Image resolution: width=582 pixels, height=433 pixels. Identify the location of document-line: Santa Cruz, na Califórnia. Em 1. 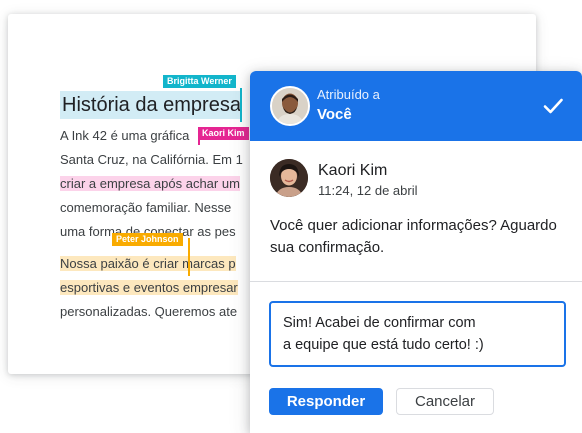
(151, 159).